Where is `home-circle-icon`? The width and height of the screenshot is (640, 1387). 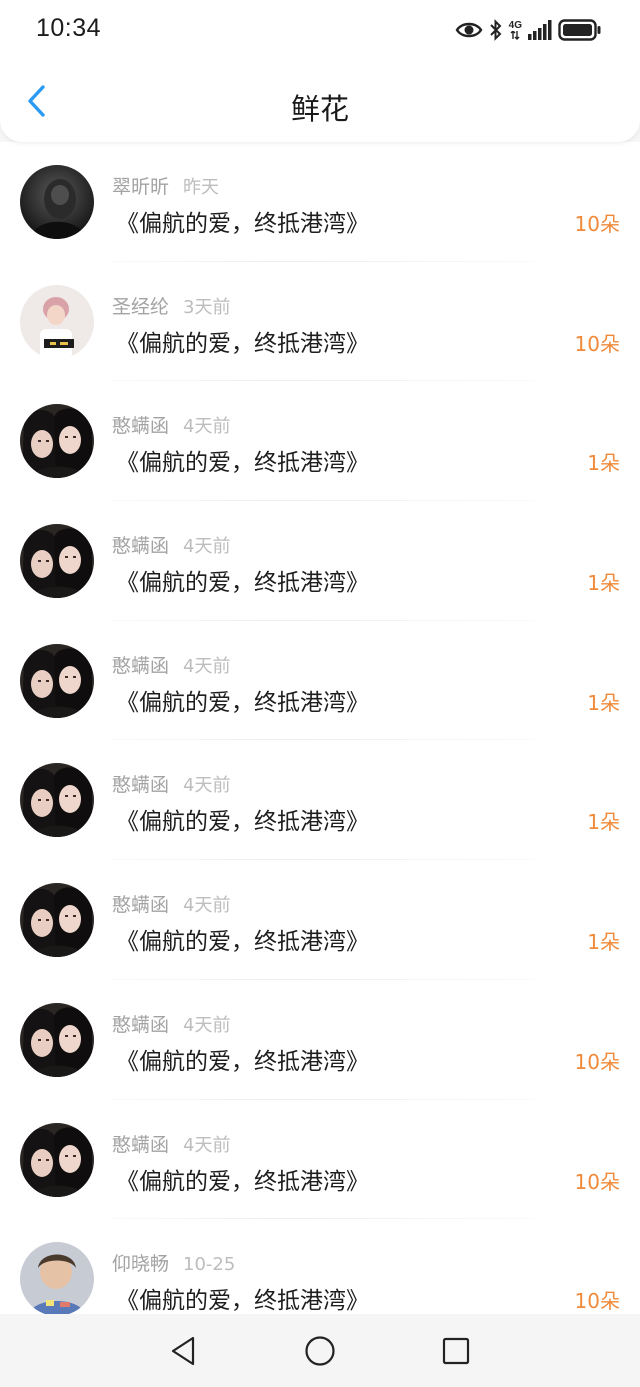 home-circle-icon is located at coordinates (320, 1351).